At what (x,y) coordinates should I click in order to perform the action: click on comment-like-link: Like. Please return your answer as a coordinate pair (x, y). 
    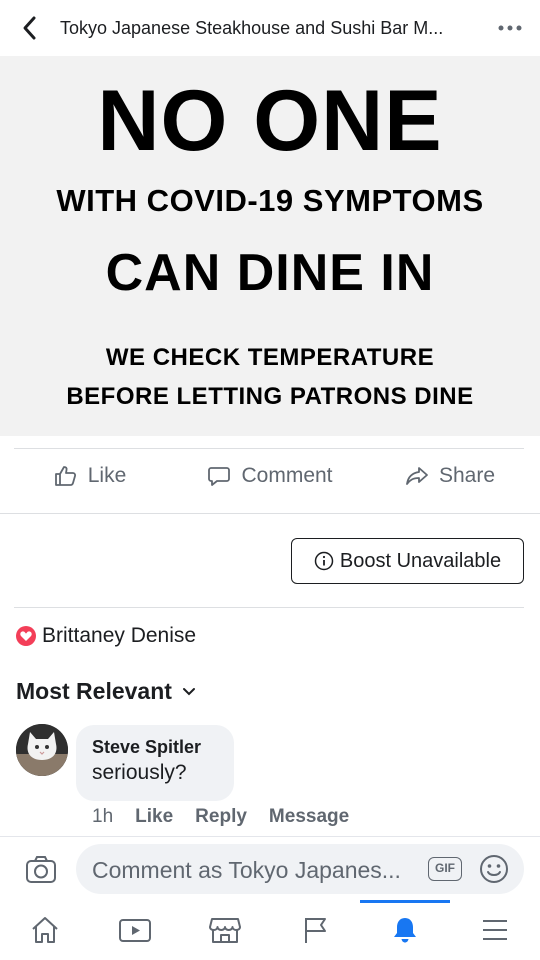
    Looking at the image, I should click on (154, 817).